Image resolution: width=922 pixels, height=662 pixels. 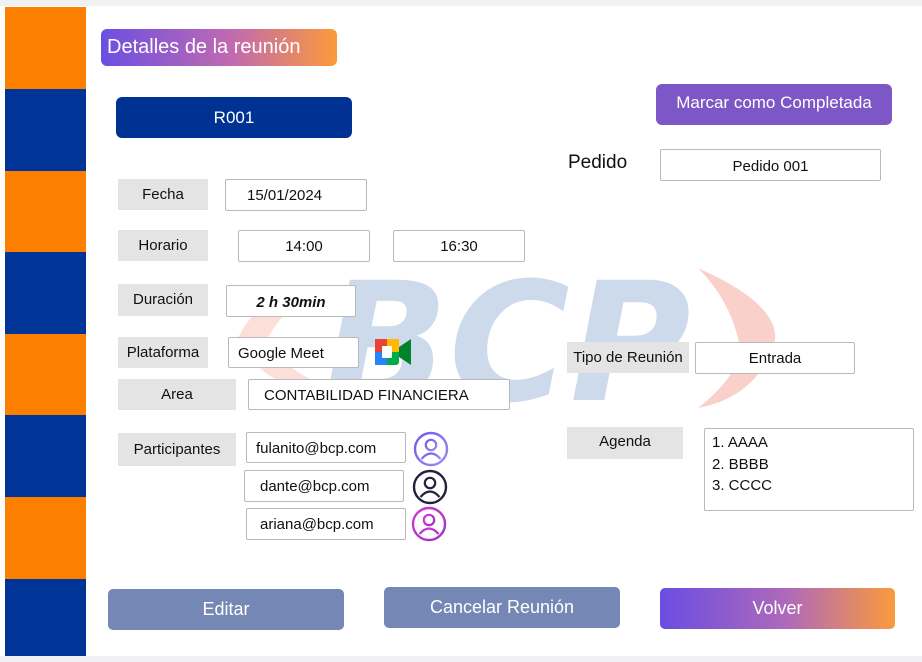 What do you see at coordinates (163, 194) in the screenshot?
I see `fecha-label: Fecha` at bounding box center [163, 194].